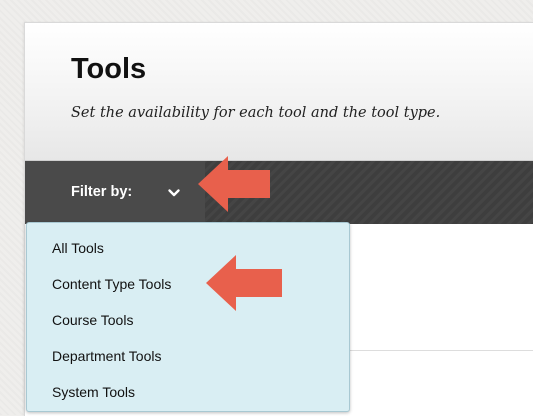  What do you see at coordinates (441, 350) in the screenshot?
I see `content-divider` at bounding box center [441, 350].